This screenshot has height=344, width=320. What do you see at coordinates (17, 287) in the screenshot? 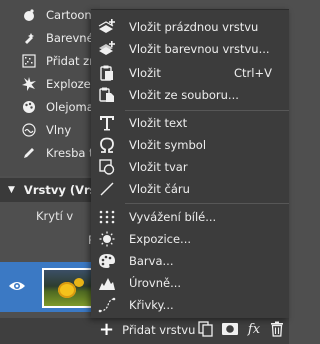
I see `eye-icon` at bounding box center [17, 287].